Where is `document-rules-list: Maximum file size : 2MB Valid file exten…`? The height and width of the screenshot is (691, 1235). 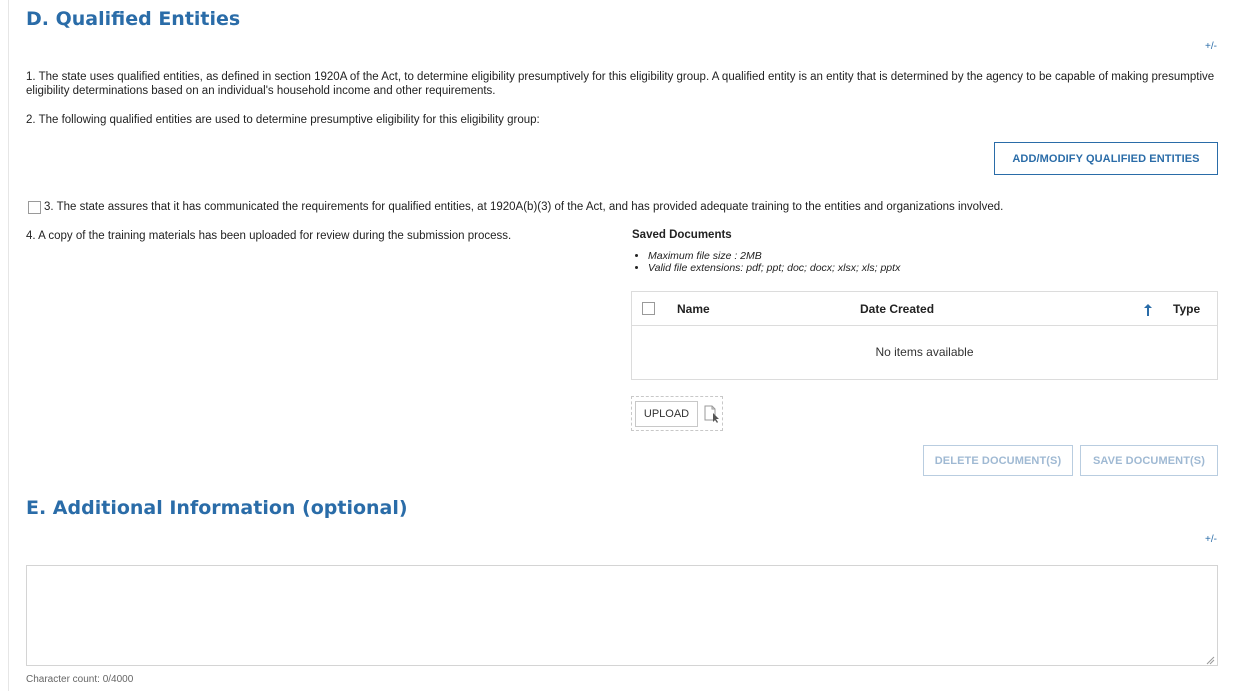
document-rules-list: Maximum file size : 2MB Valid file exten… is located at coordinates (768, 262).